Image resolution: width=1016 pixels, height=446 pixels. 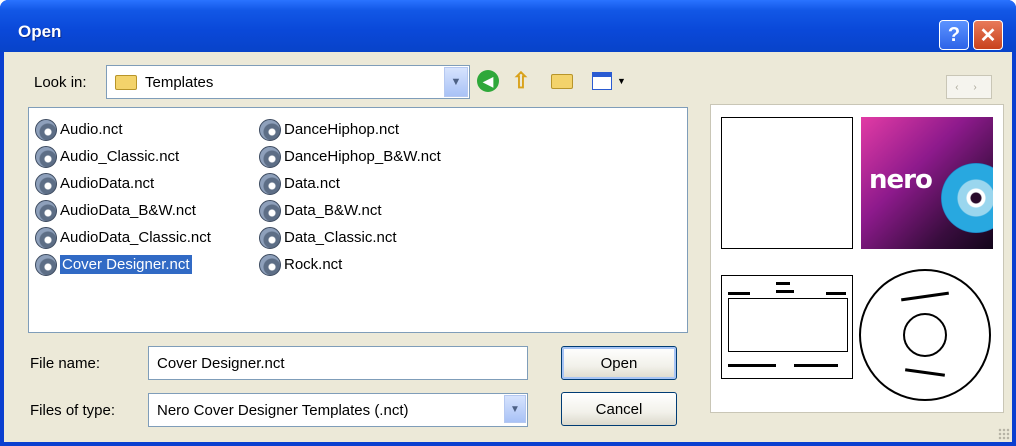 I want to click on nero-logo-text: nero, so click(x=901, y=180).